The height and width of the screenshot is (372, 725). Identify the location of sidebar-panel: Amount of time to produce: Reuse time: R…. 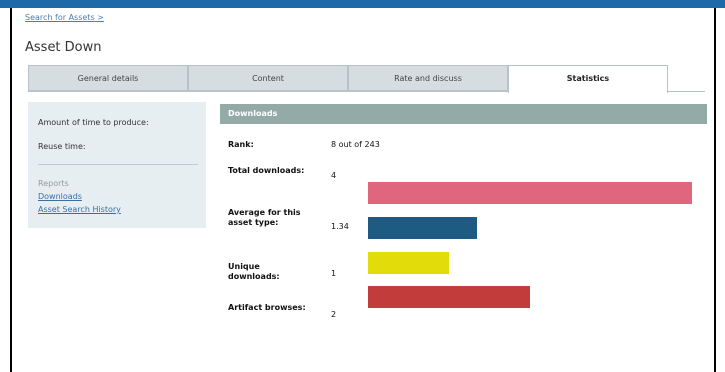
(117, 165).